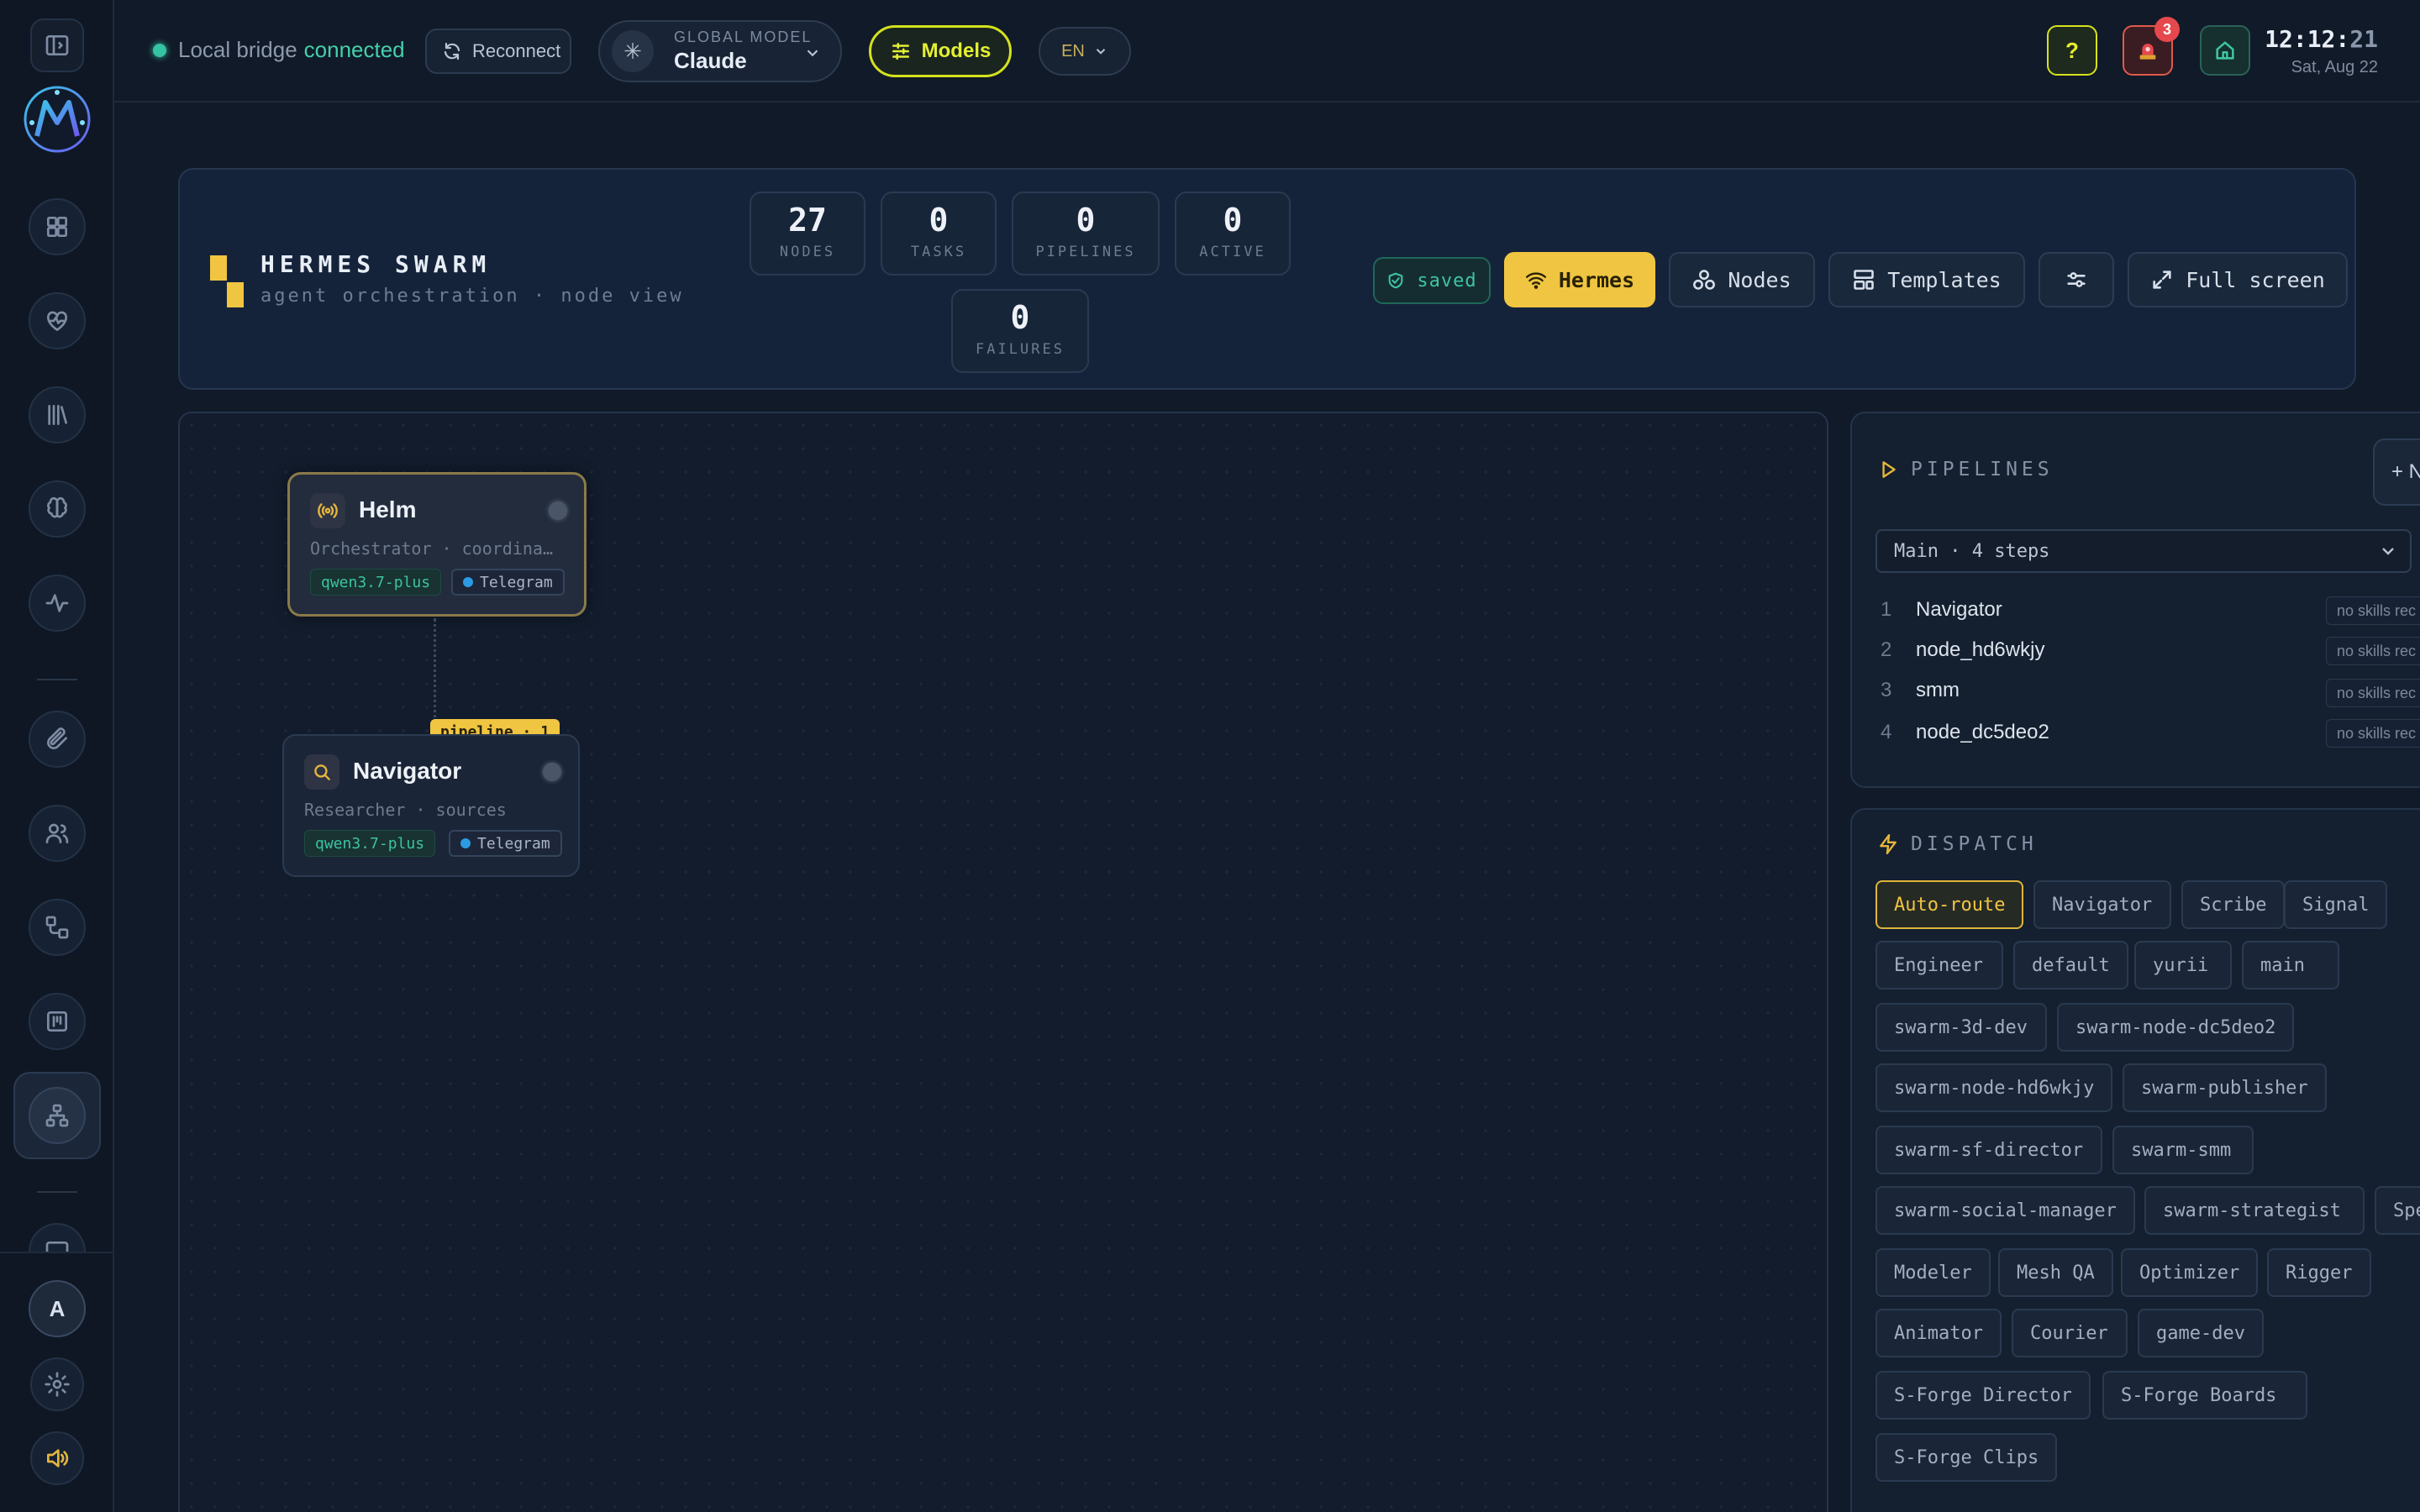  What do you see at coordinates (58, 1021) in the screenshot?
I see `sidebar-item-kanban` at bounding box center [58, 1021].